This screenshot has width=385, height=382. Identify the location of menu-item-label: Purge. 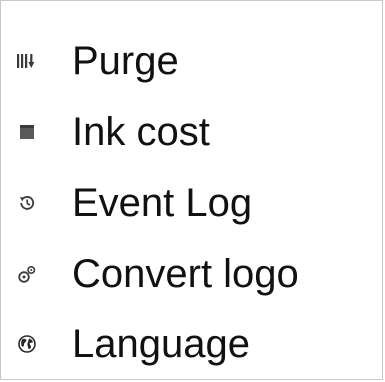
(125, 61).